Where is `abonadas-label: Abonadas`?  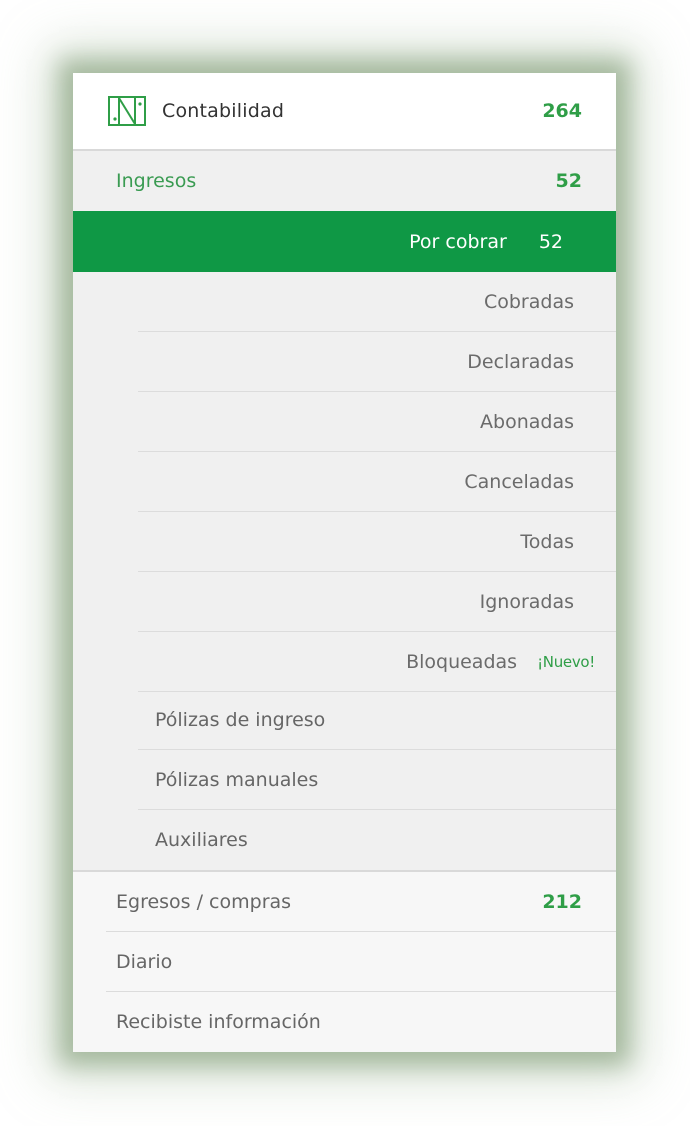
abonadas-label: Abonadas is located at coordinates (527, 421).